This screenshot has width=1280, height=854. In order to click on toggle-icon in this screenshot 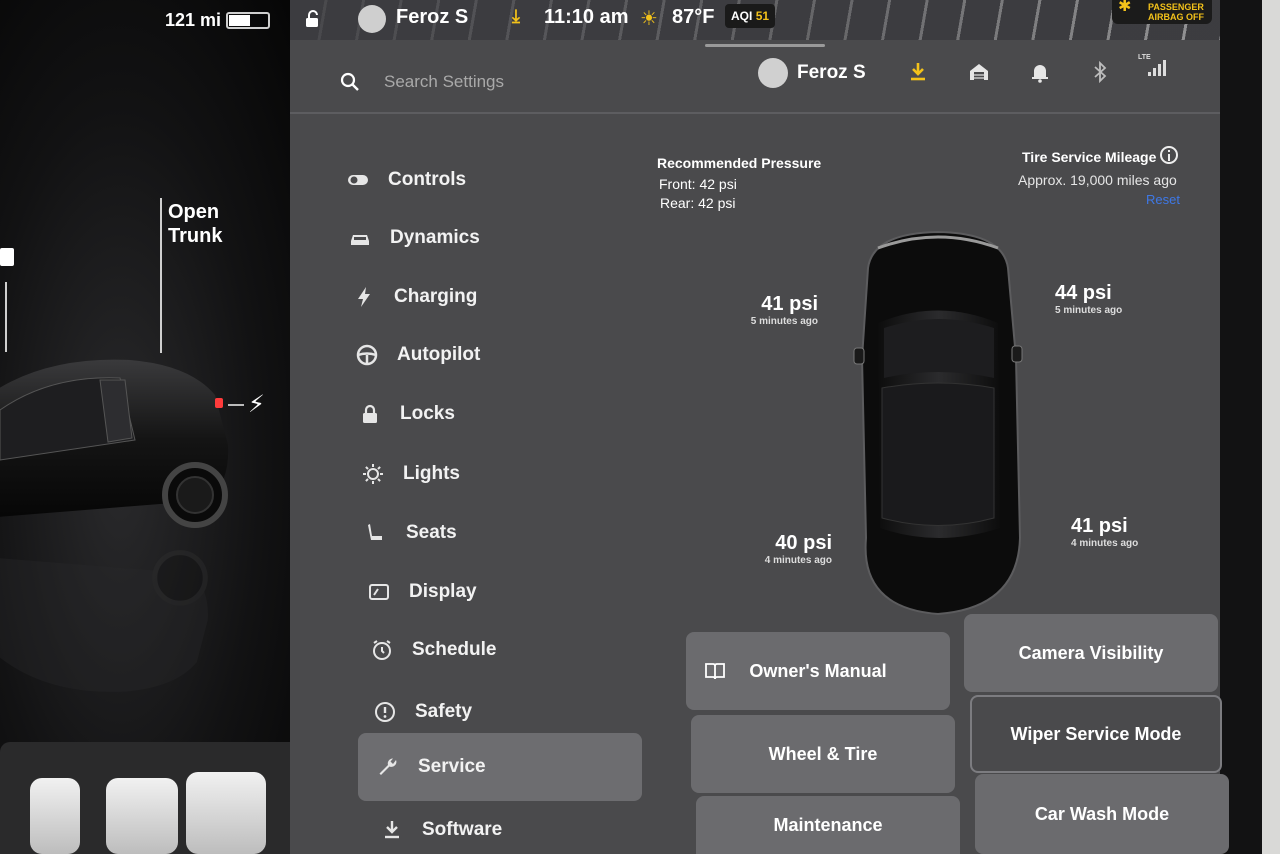, I will do `click(358, 180)`.